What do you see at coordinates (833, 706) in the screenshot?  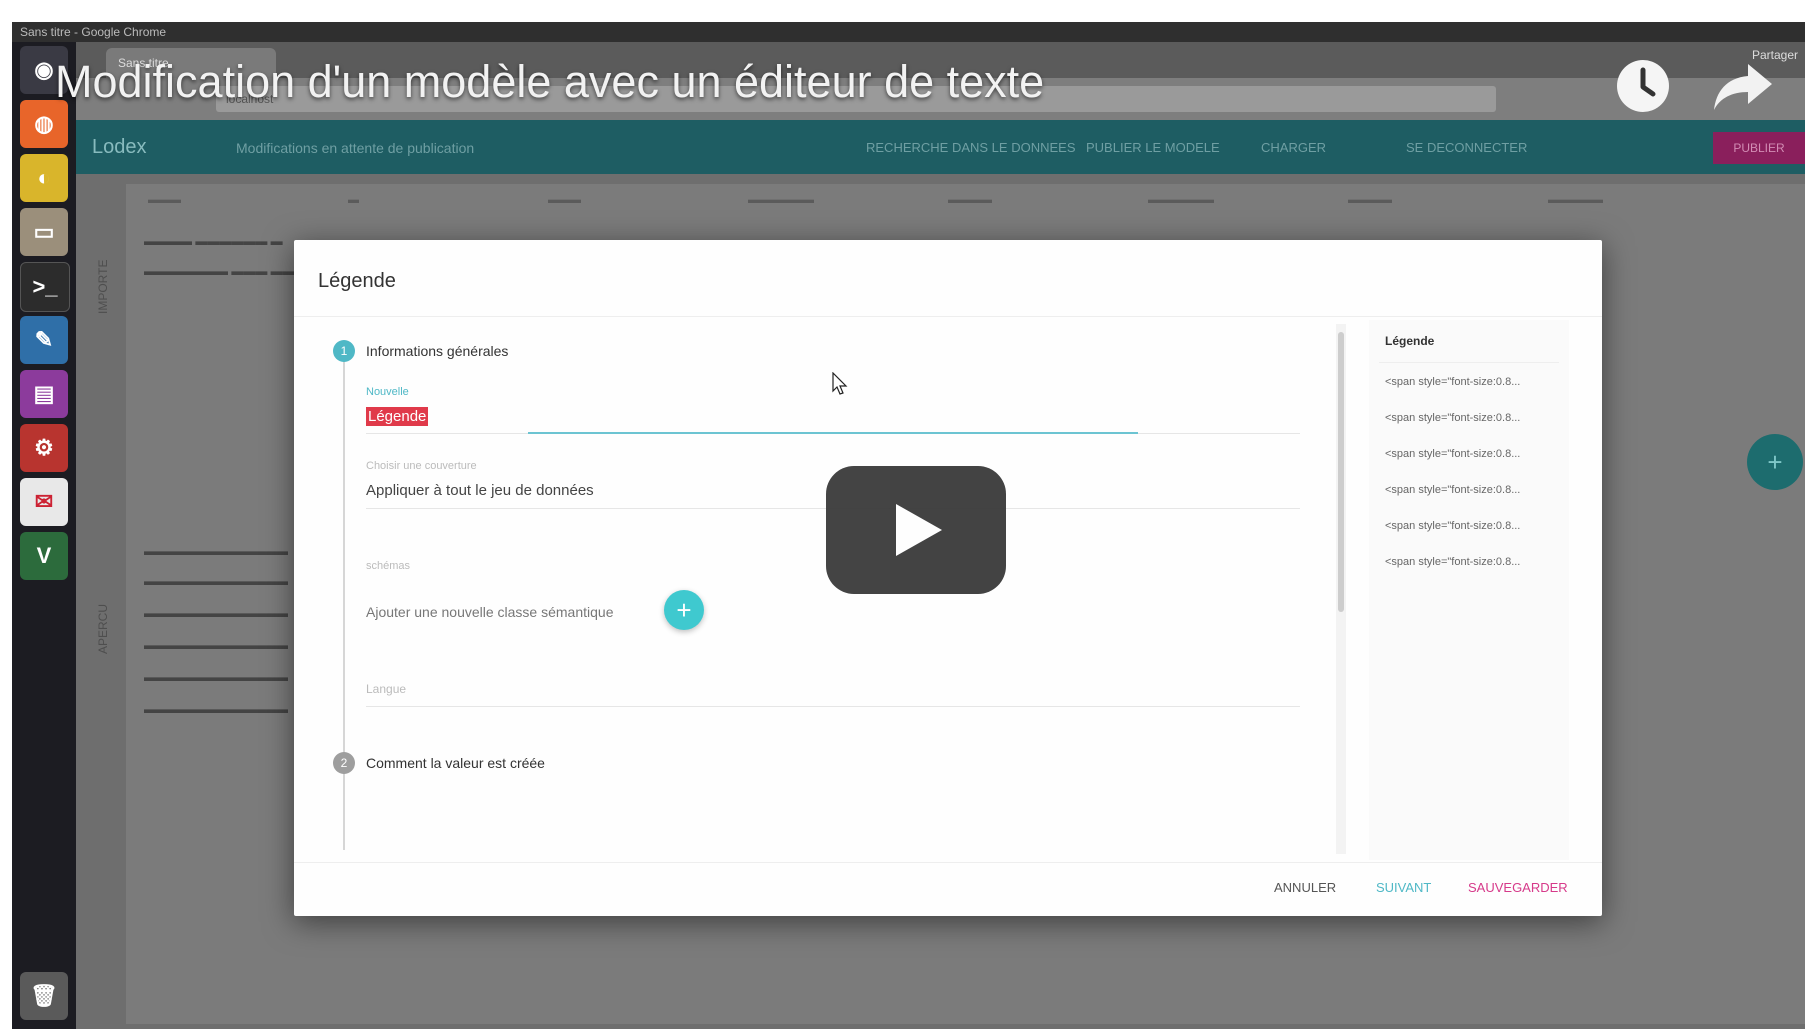 I see `language-field-underline` at bounding box center [833, 706].